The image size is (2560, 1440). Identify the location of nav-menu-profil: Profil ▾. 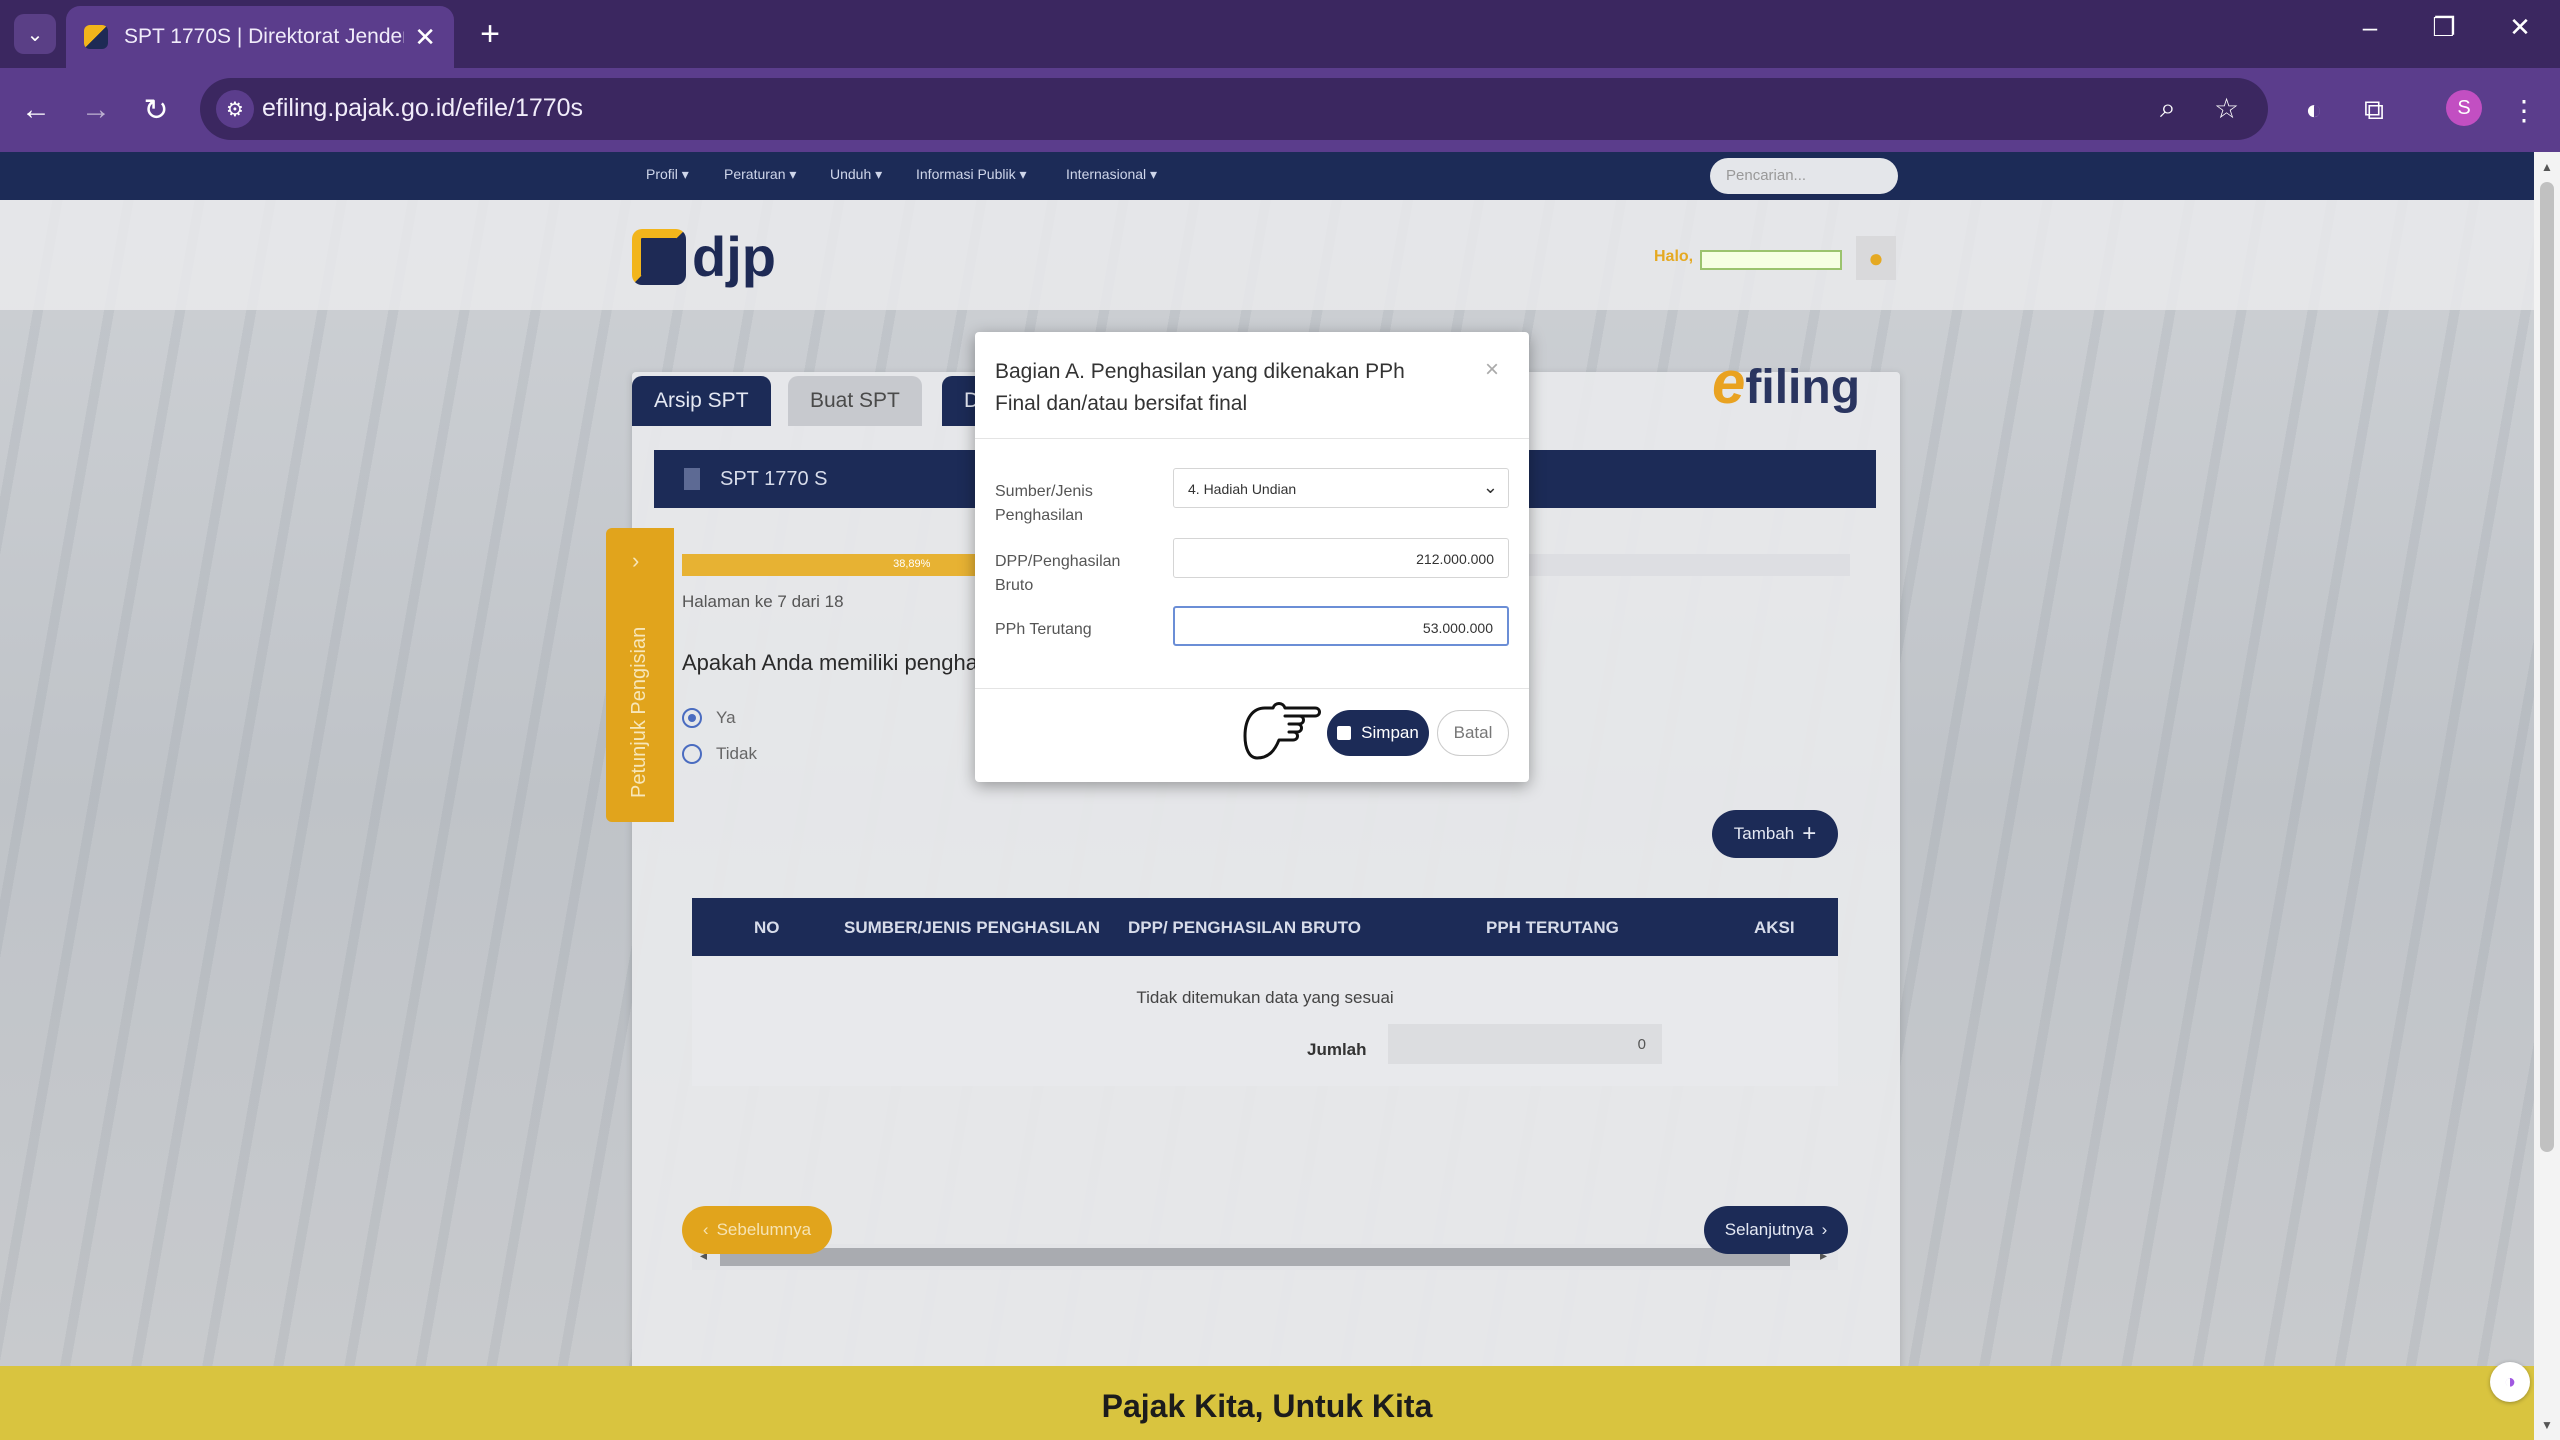
(667, 174).